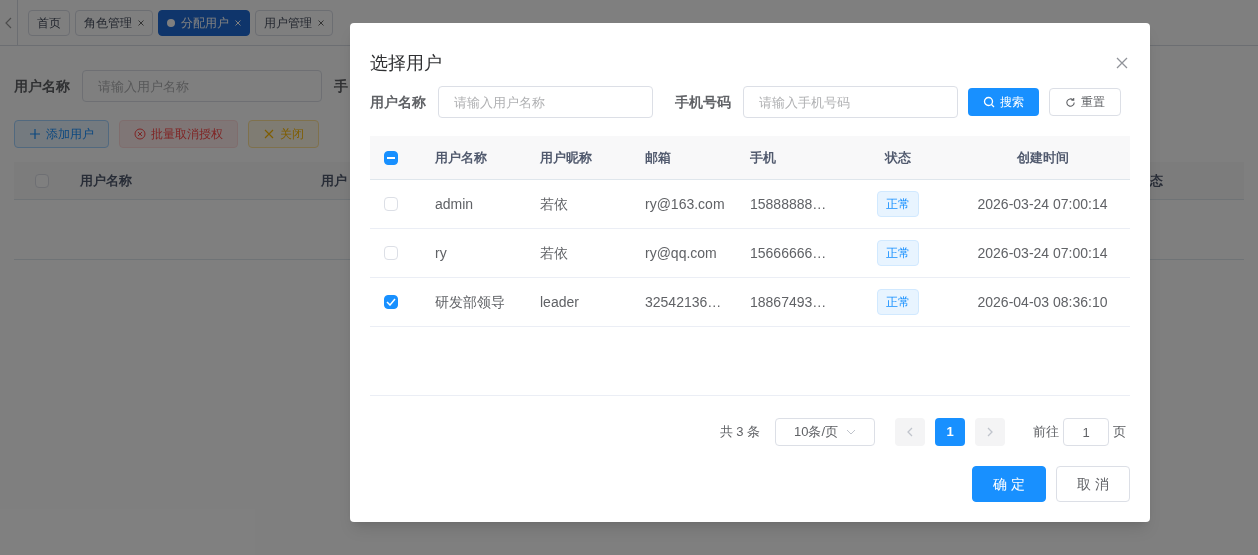 The height and width of the screenshot is (555, 1258). I want to click on field-label: 手, so click(341, 86).